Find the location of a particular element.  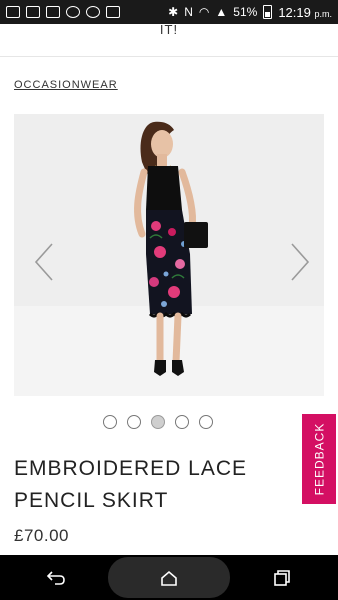

banner-text: IT! is located at coordinates (169, 29).